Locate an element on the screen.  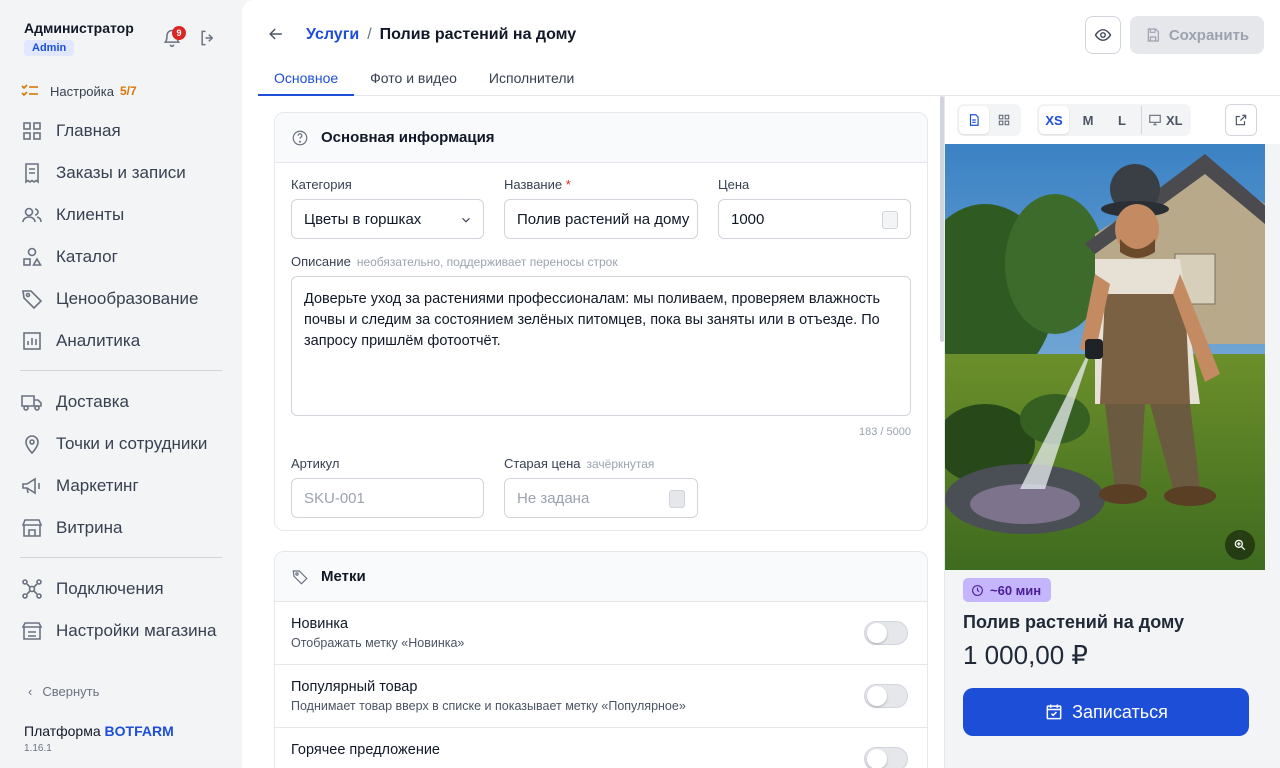
old-price-input: Не задана is located at coordinates (601, 498).